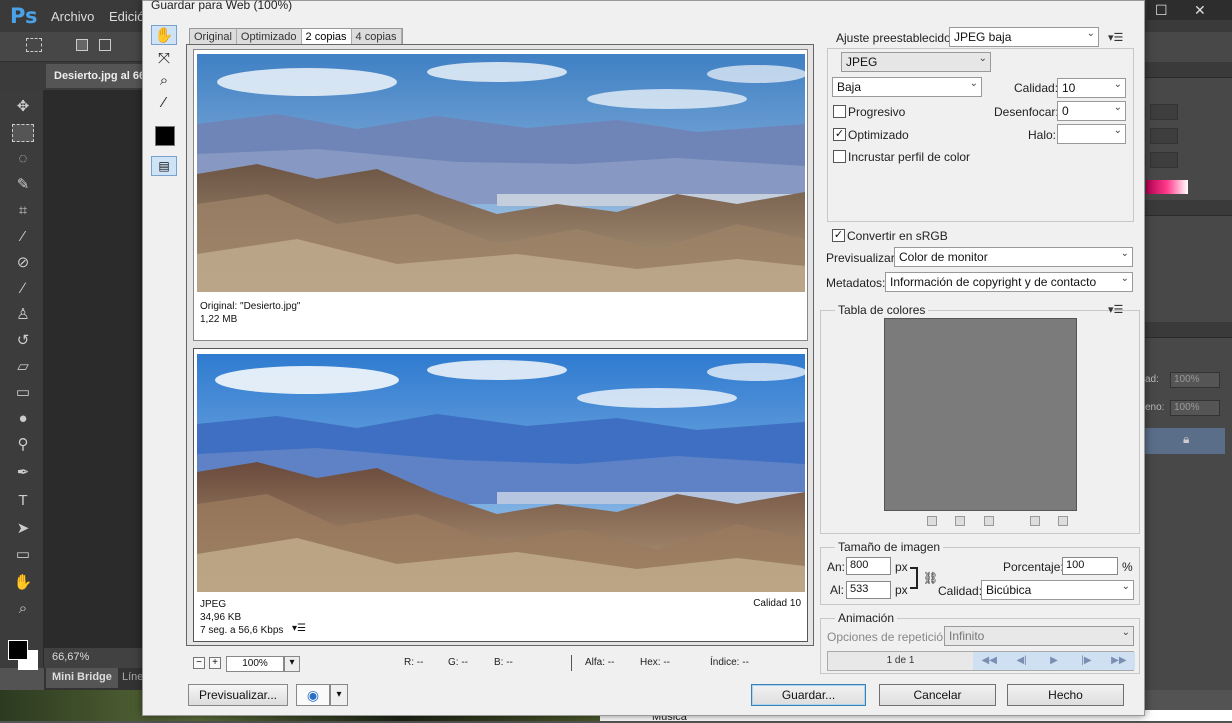 Image resolution: width=1232 pixels, height=723 pixels. What do you see at coordinates (23, 529) in the screenshot?
I see `path-selection-icon: ➤` at bounding box center [23, 529].